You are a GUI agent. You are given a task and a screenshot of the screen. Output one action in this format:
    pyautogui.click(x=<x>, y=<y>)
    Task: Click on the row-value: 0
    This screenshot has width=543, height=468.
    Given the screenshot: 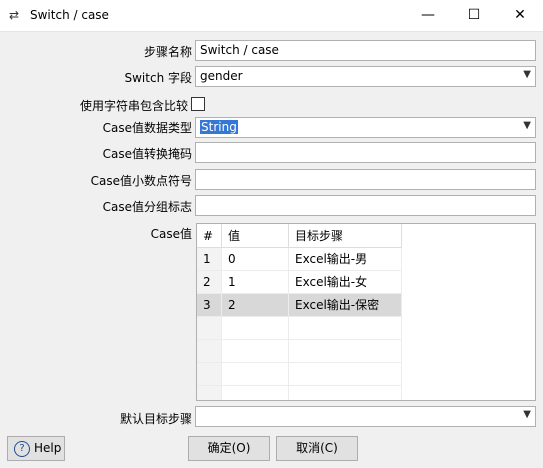 What is the action you would take?
    pyautogui.click(x=255, y=259)
    